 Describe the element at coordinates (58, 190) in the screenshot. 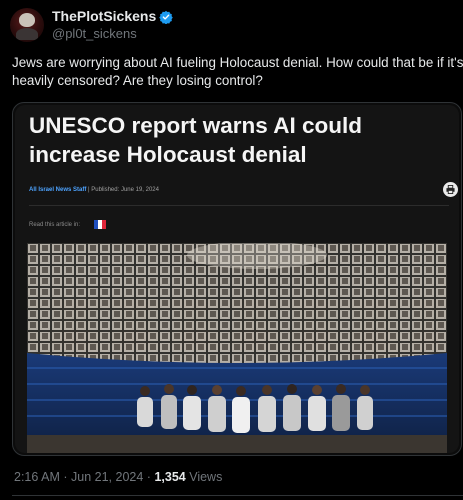

I see `article-author: All Israel News Staff` at that location.